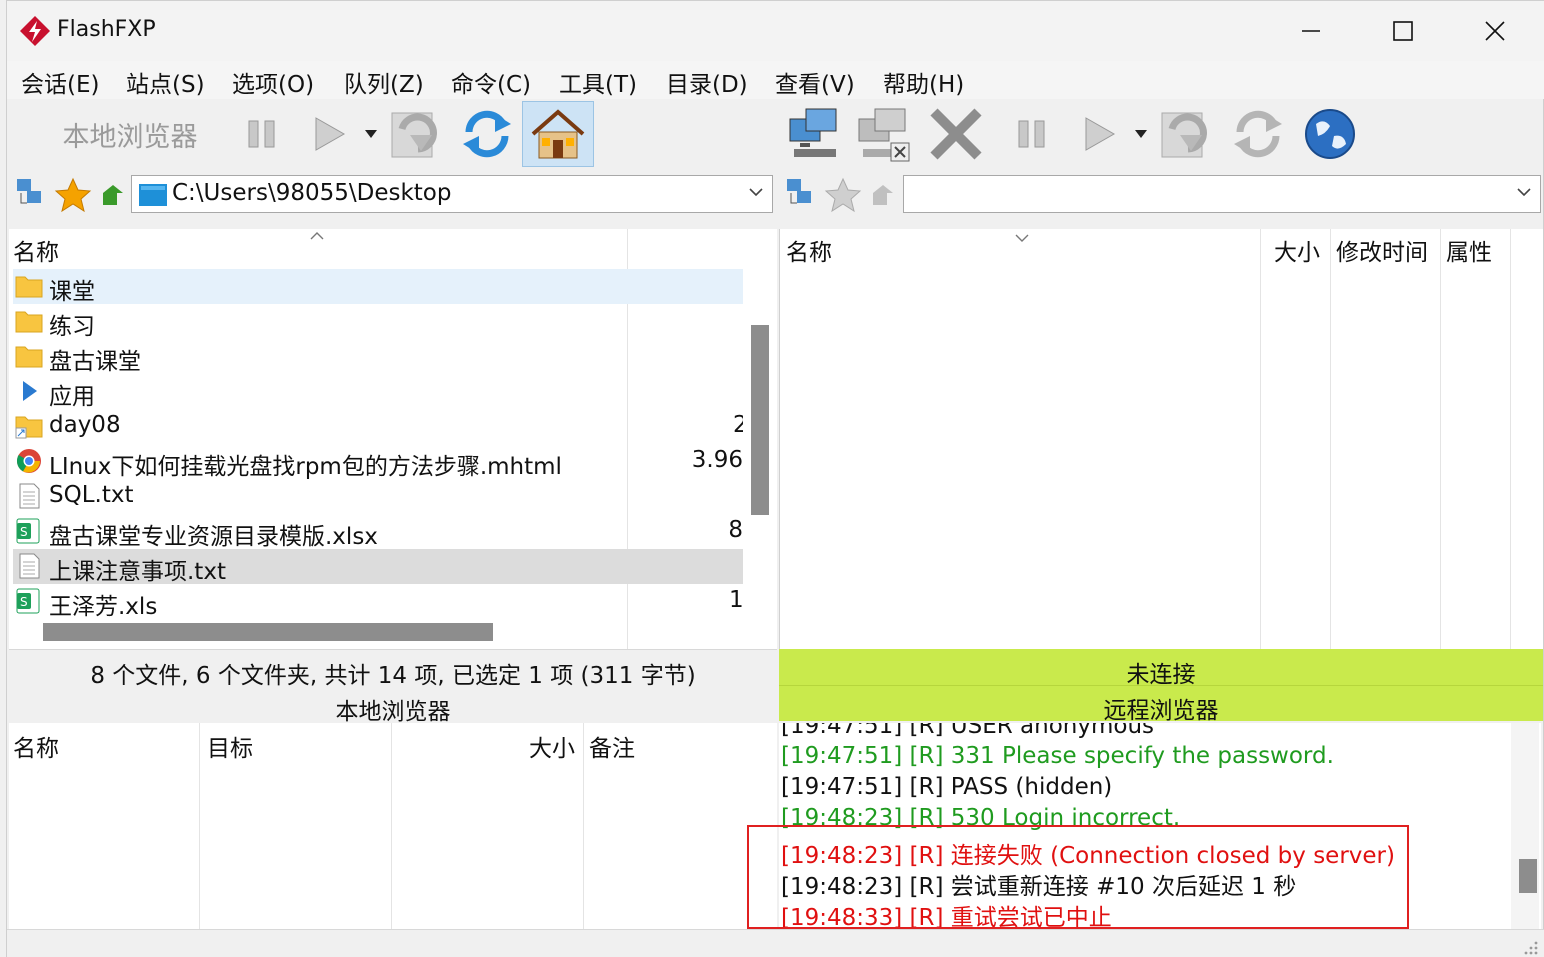 The width and height of the screenshot is (1544, 957). I want to click on menu-queue: 队列(Z), so click(384, 82).